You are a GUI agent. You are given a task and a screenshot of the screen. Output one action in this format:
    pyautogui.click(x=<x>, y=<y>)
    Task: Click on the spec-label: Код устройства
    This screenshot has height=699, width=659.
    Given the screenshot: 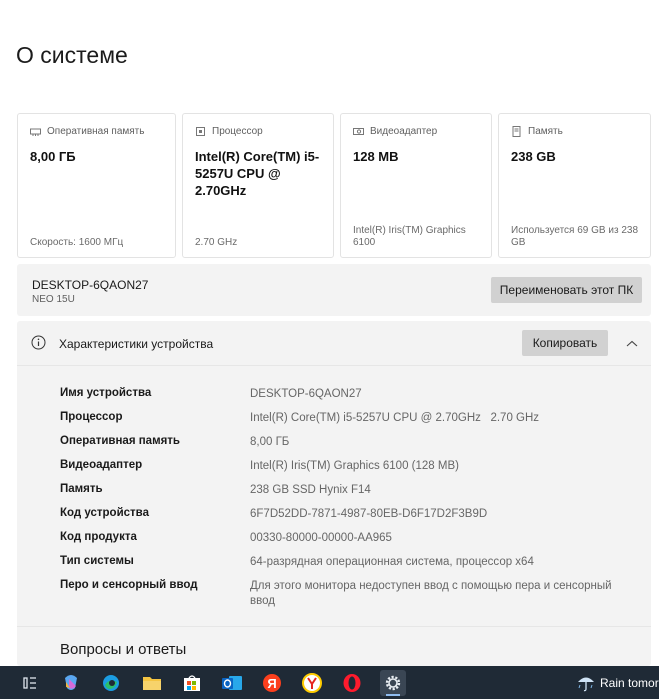 What is the action you would take?
    pyautogui.click(x=104, y=513)
    